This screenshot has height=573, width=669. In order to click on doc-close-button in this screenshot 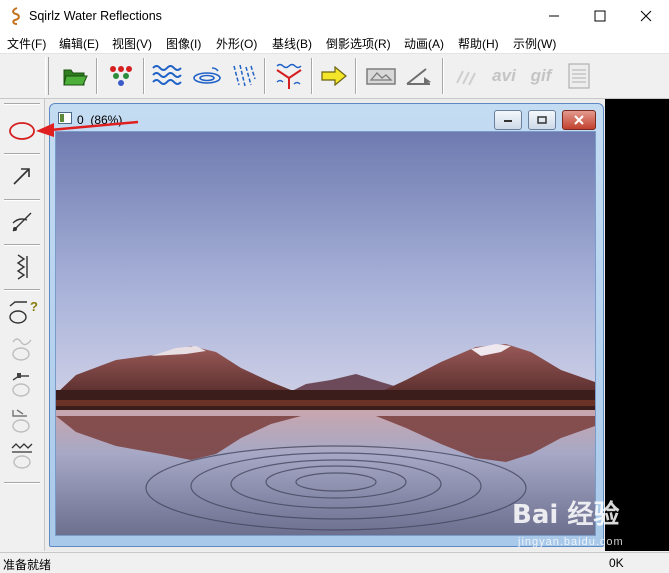, I will do `click(579, 120)`.